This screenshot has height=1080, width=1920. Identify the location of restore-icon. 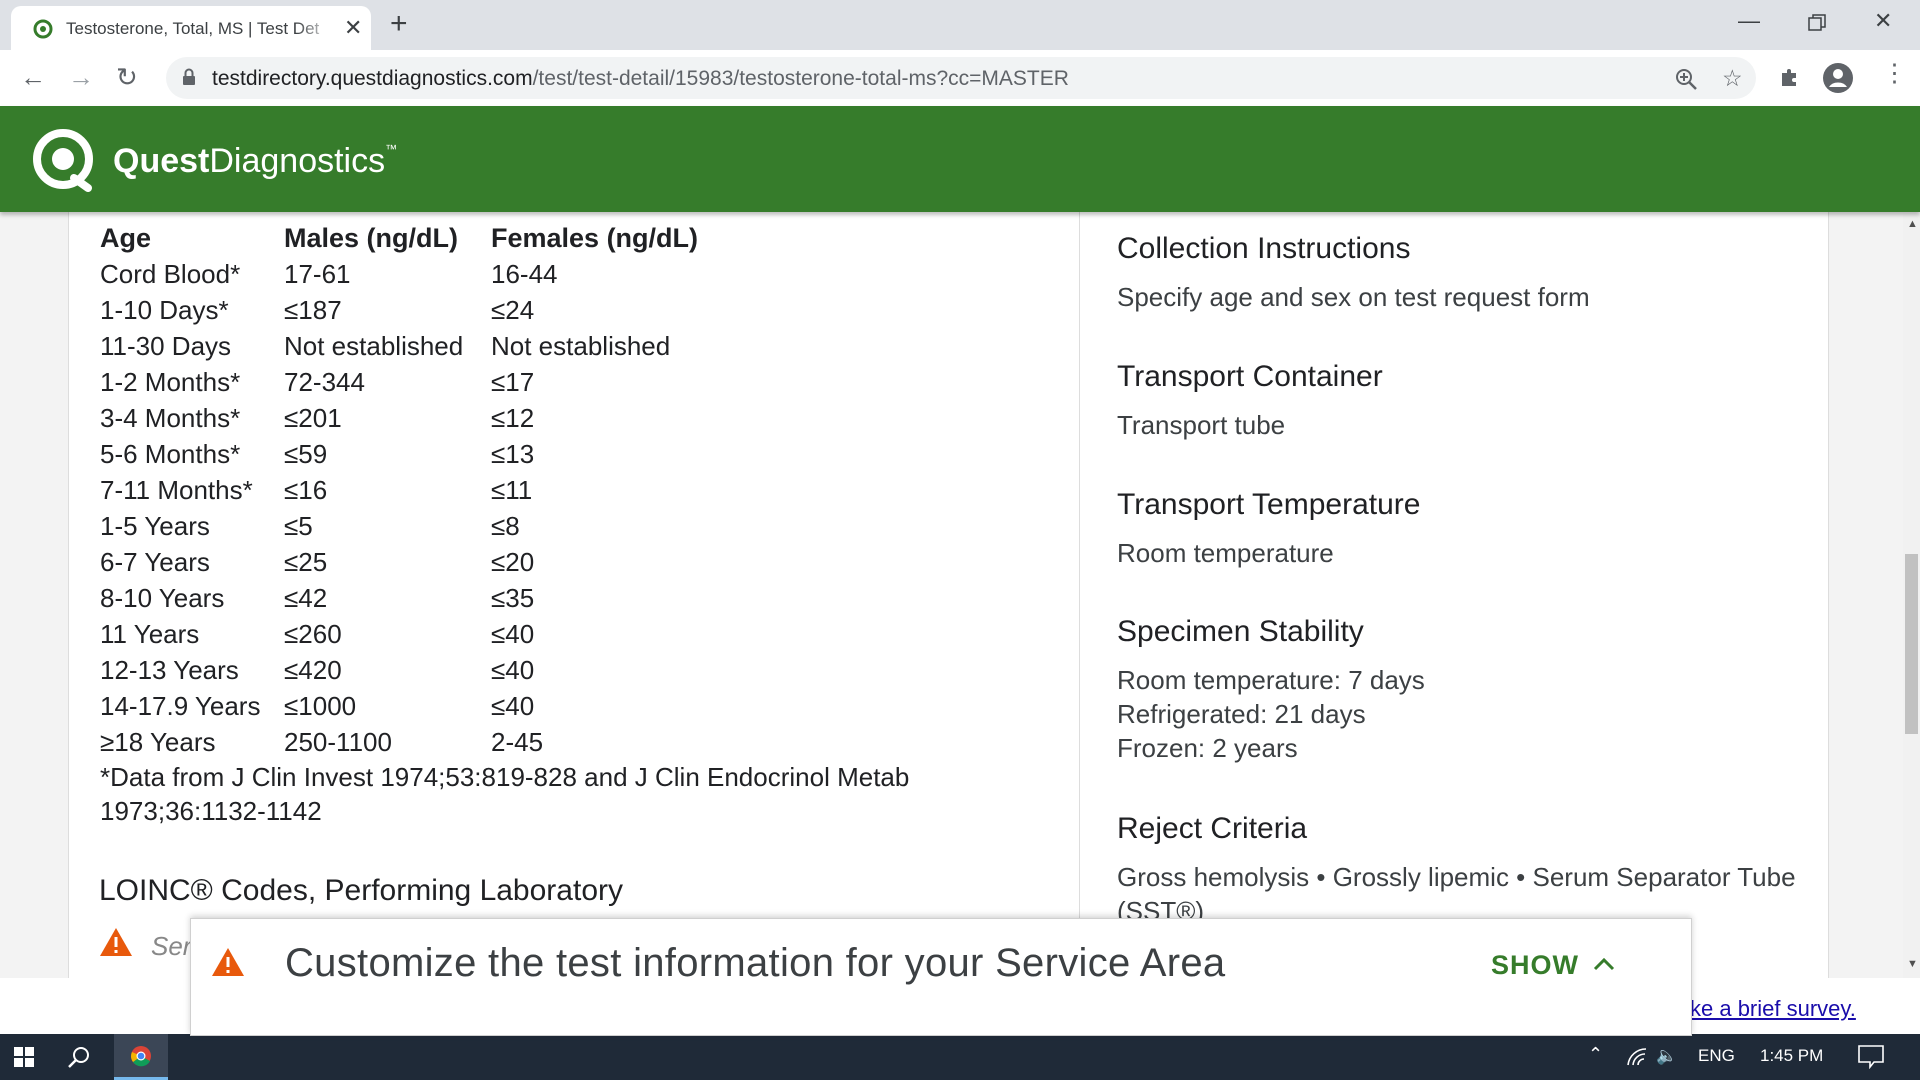
(1817, 23).